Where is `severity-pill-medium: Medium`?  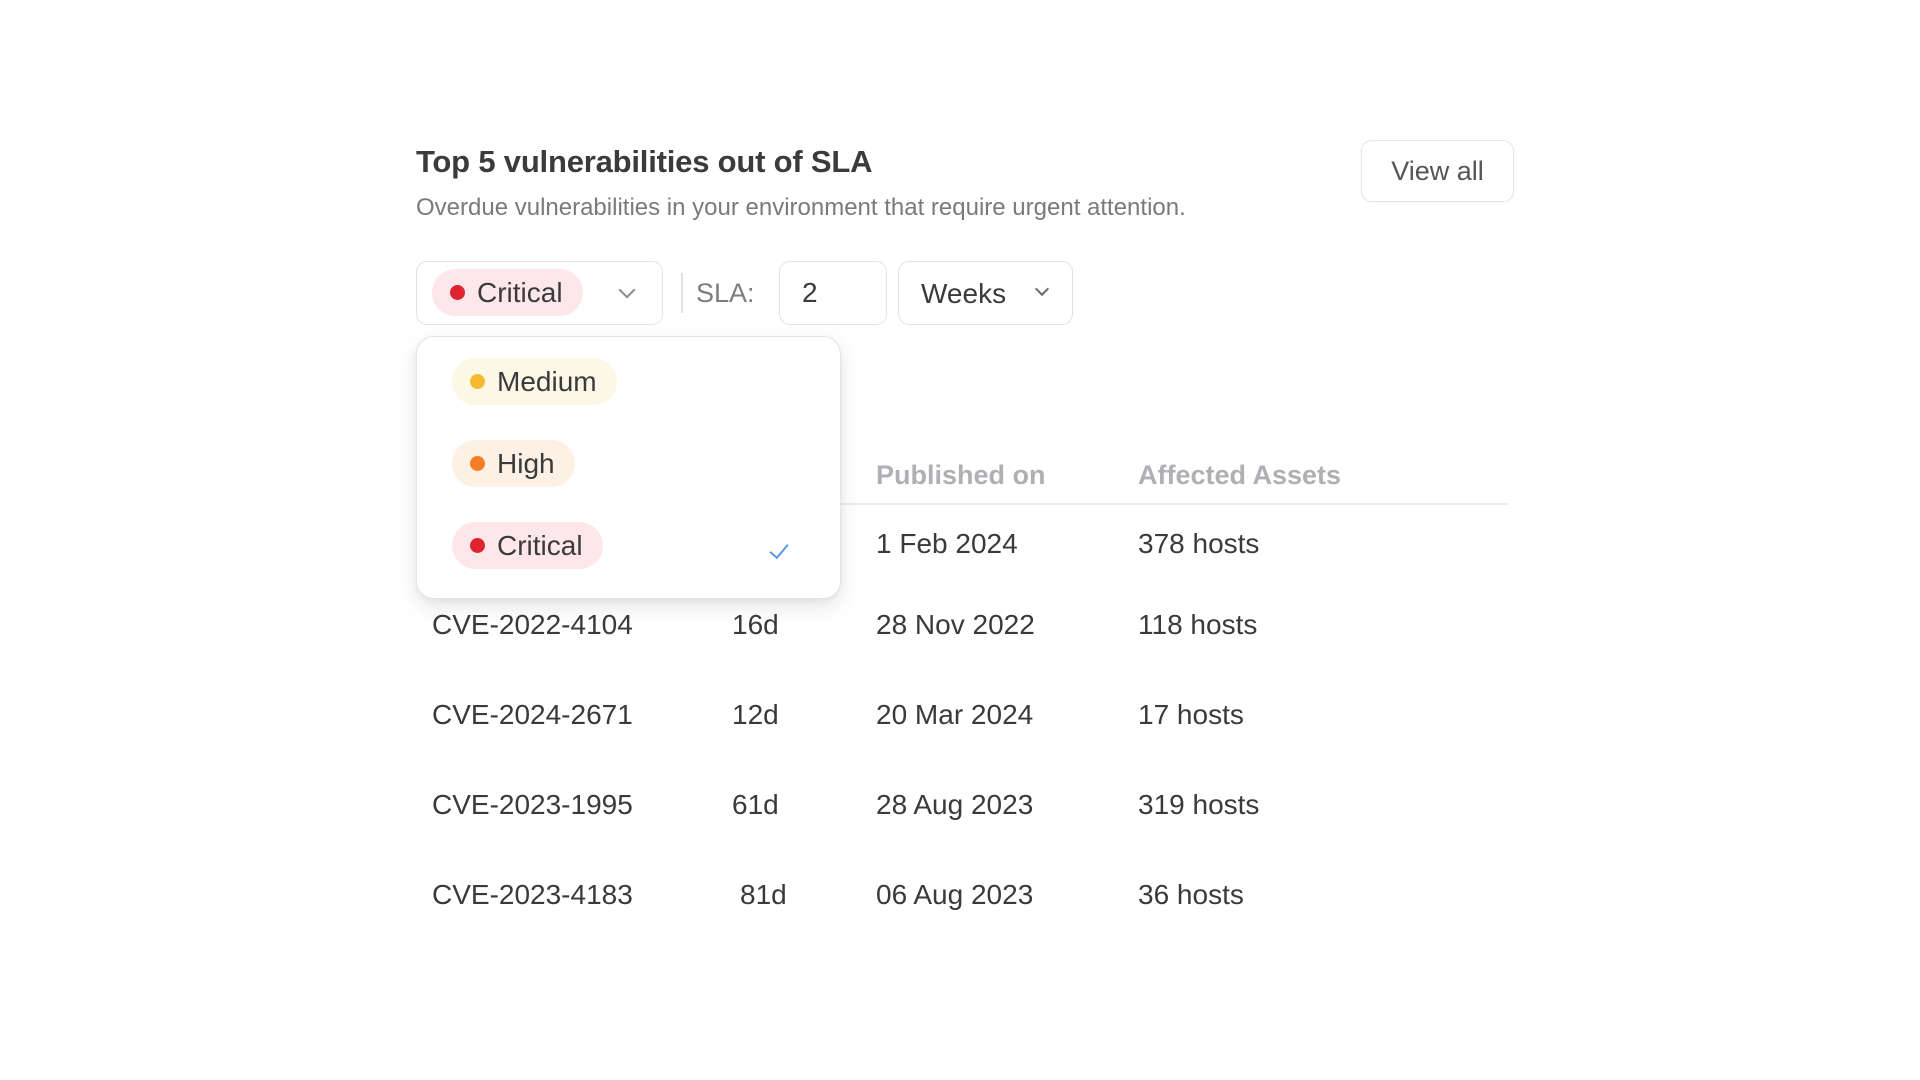 severity-pill-medium: Medium is located at coordinates (534, 381).